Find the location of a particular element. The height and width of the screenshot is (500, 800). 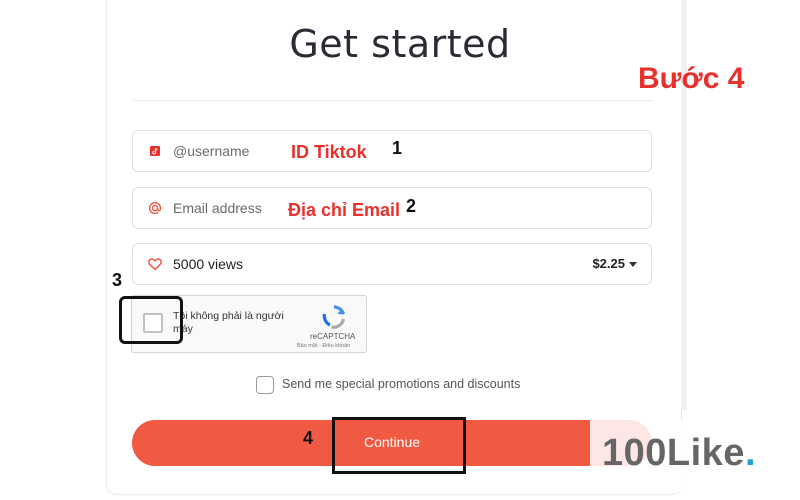

at-sign-icon is located at coordinates (155, 208).